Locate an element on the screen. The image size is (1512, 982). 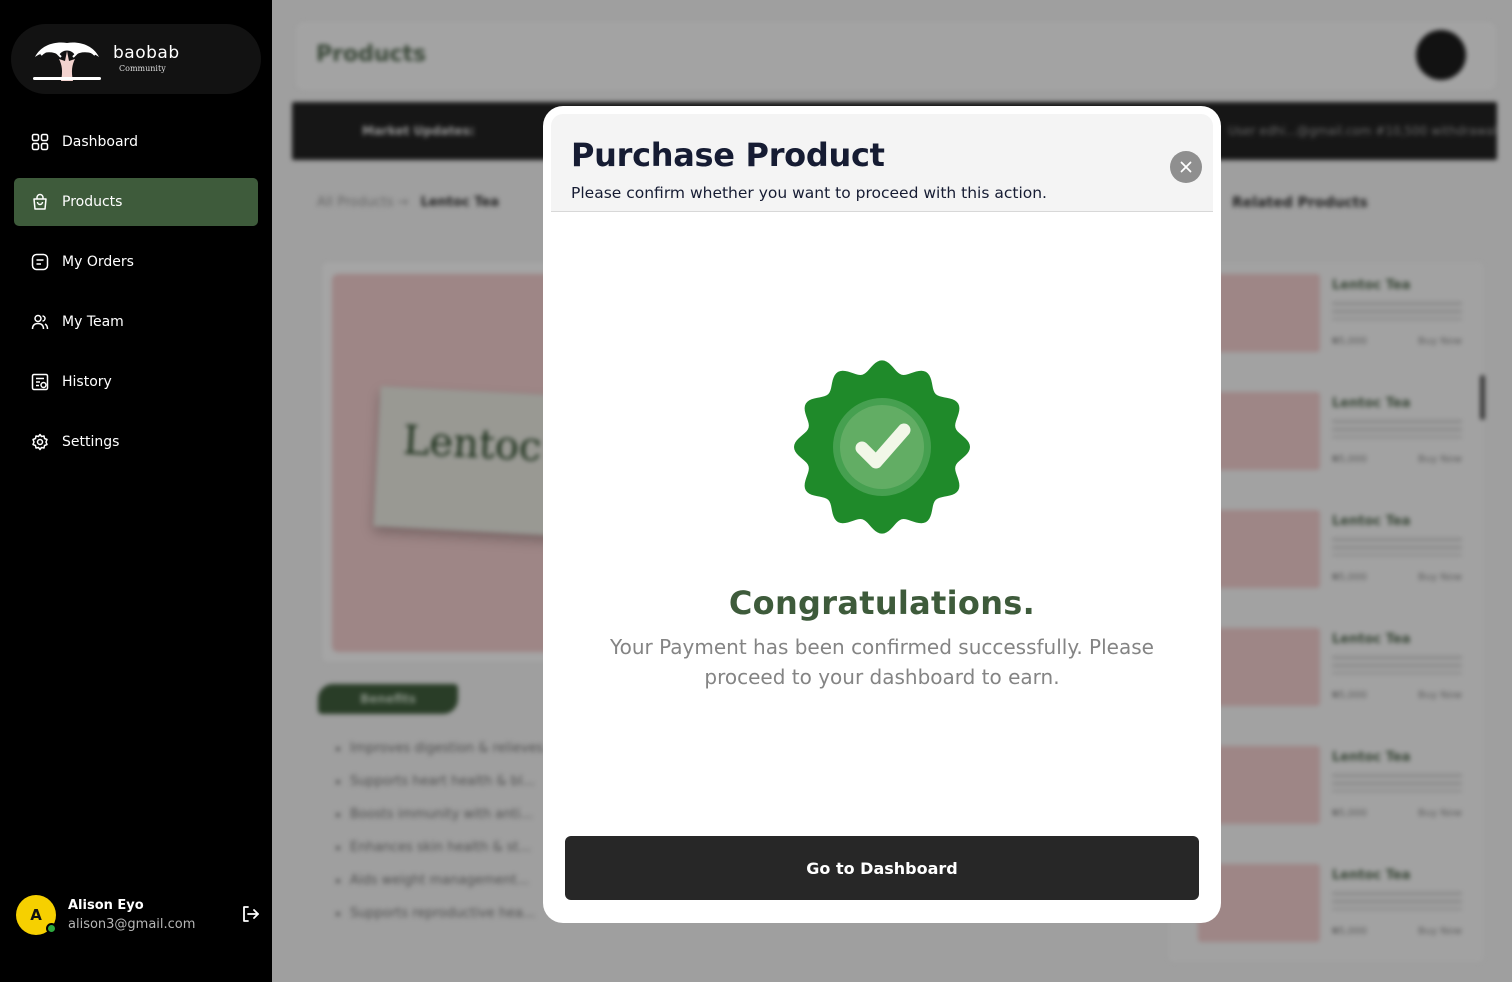
avatar: A is located at coordinates (36, 915).